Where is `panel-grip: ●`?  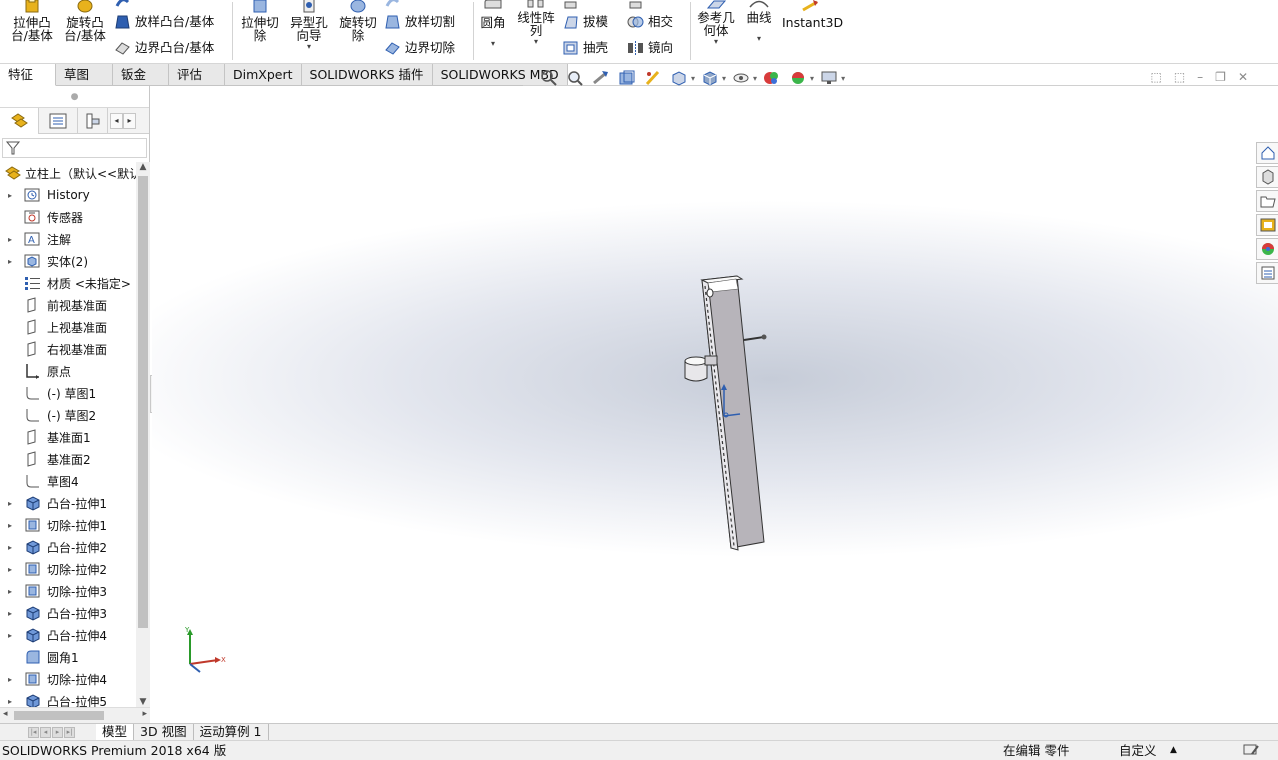
panel-grip: ● is located at coordinates (74, 97).